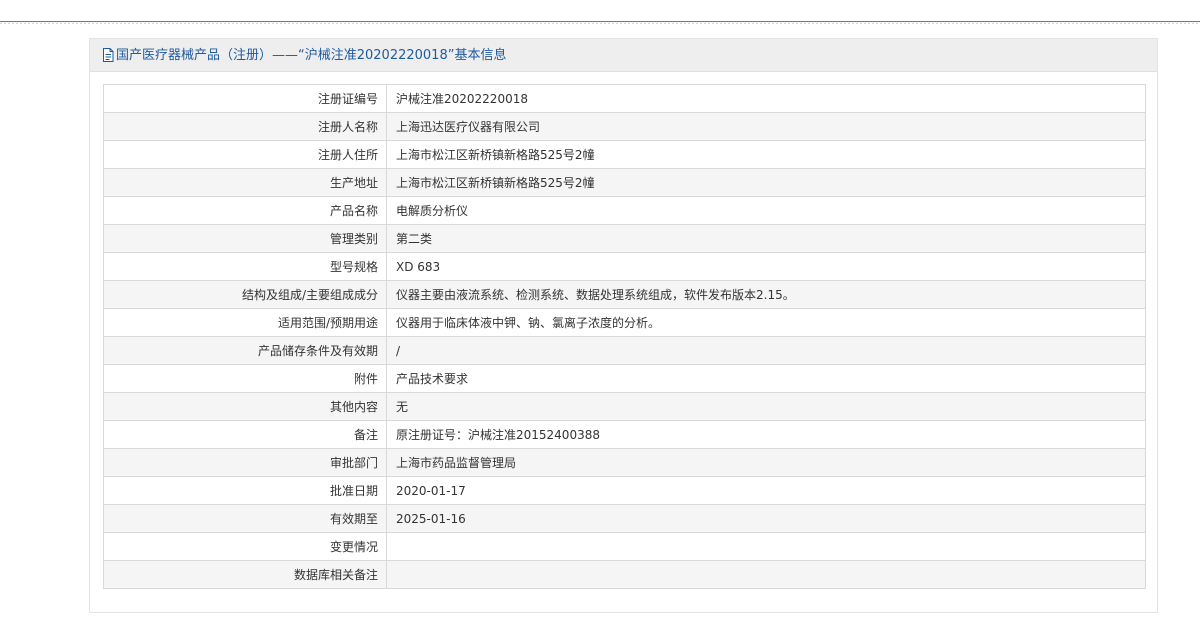 This screenshot has width=1200, height=619. I want to click on panel-title: 国产医疗器械产品（注册）——“沪械注准20202220018”基本信息, so click(304, 55).